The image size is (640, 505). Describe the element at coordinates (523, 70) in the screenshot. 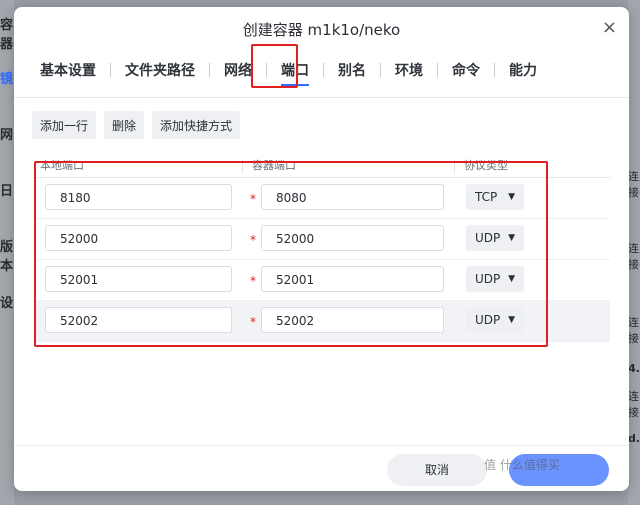

I see `tab-capabilities: 能力` at that location.